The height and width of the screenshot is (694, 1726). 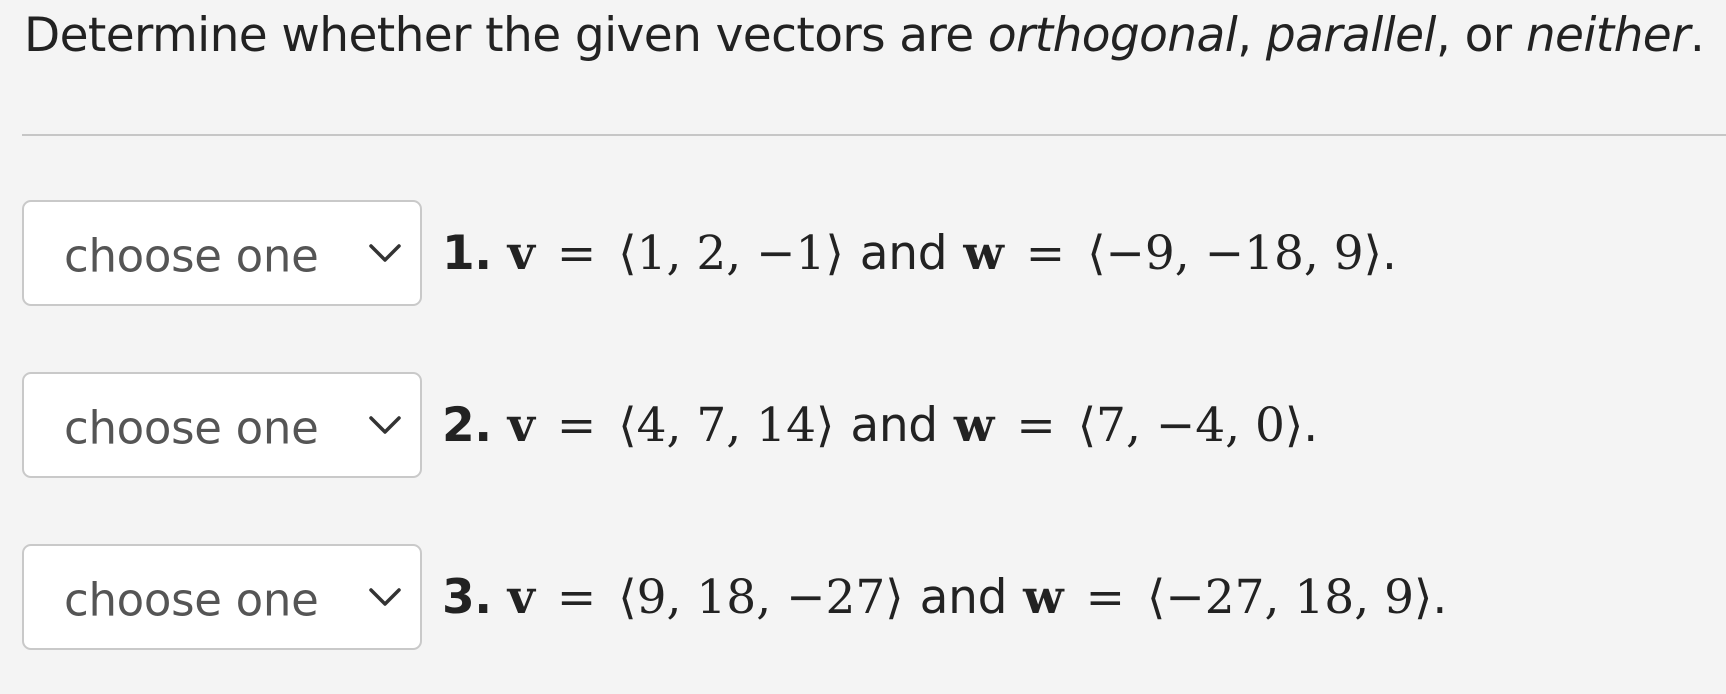 I want to click on answer-select-3: choose one, so click(x=222, y=597).